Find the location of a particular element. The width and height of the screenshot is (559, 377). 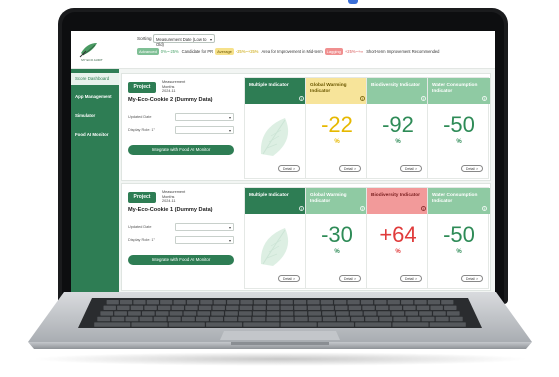

sort-label: Sorting is located at coordinates (144, 38).